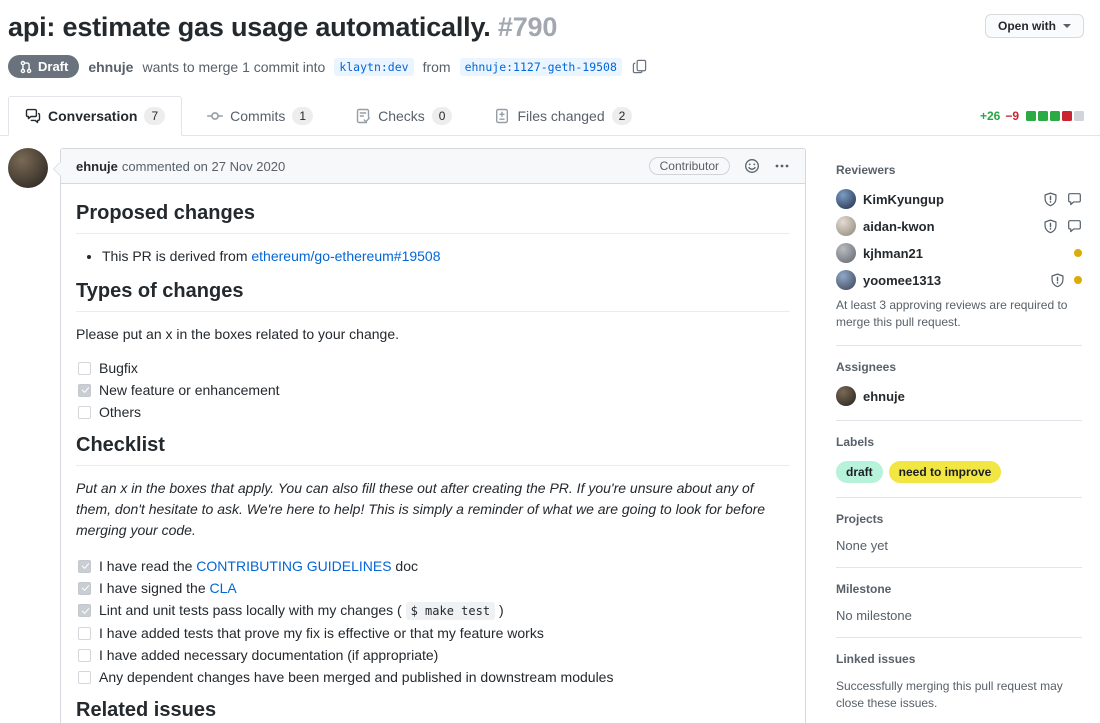 The image size is (1100, 723). I want to click on from-word: from, so click(436, 66).